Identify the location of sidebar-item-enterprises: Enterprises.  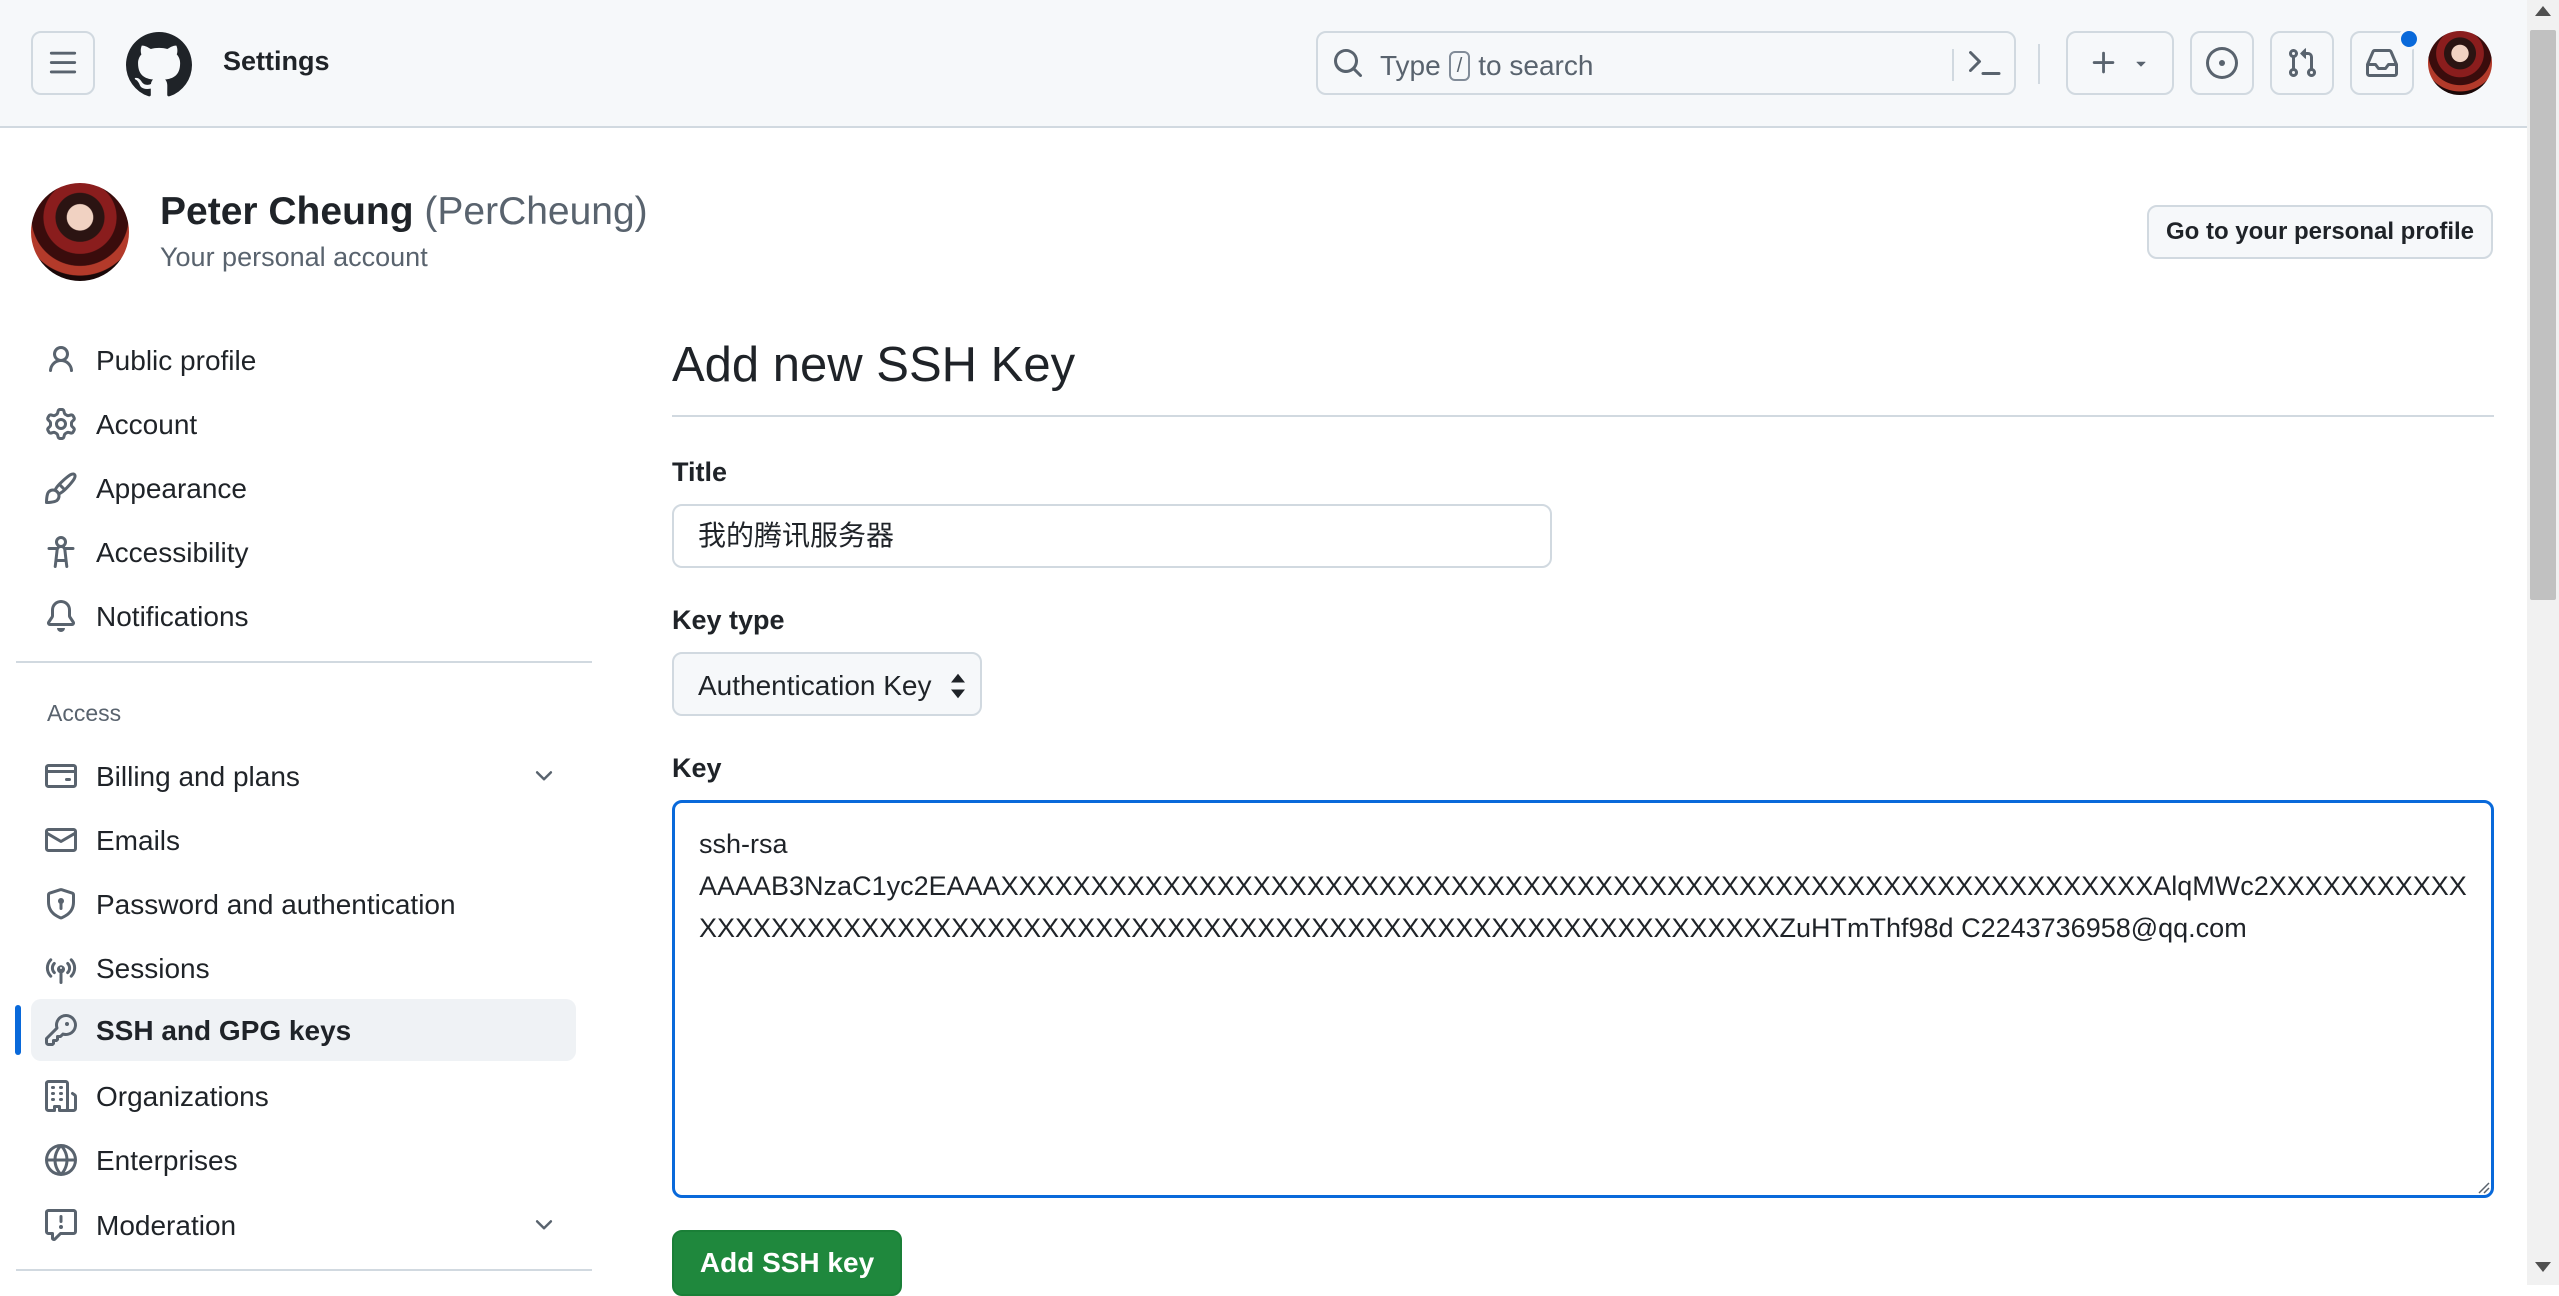
(303, 1160).